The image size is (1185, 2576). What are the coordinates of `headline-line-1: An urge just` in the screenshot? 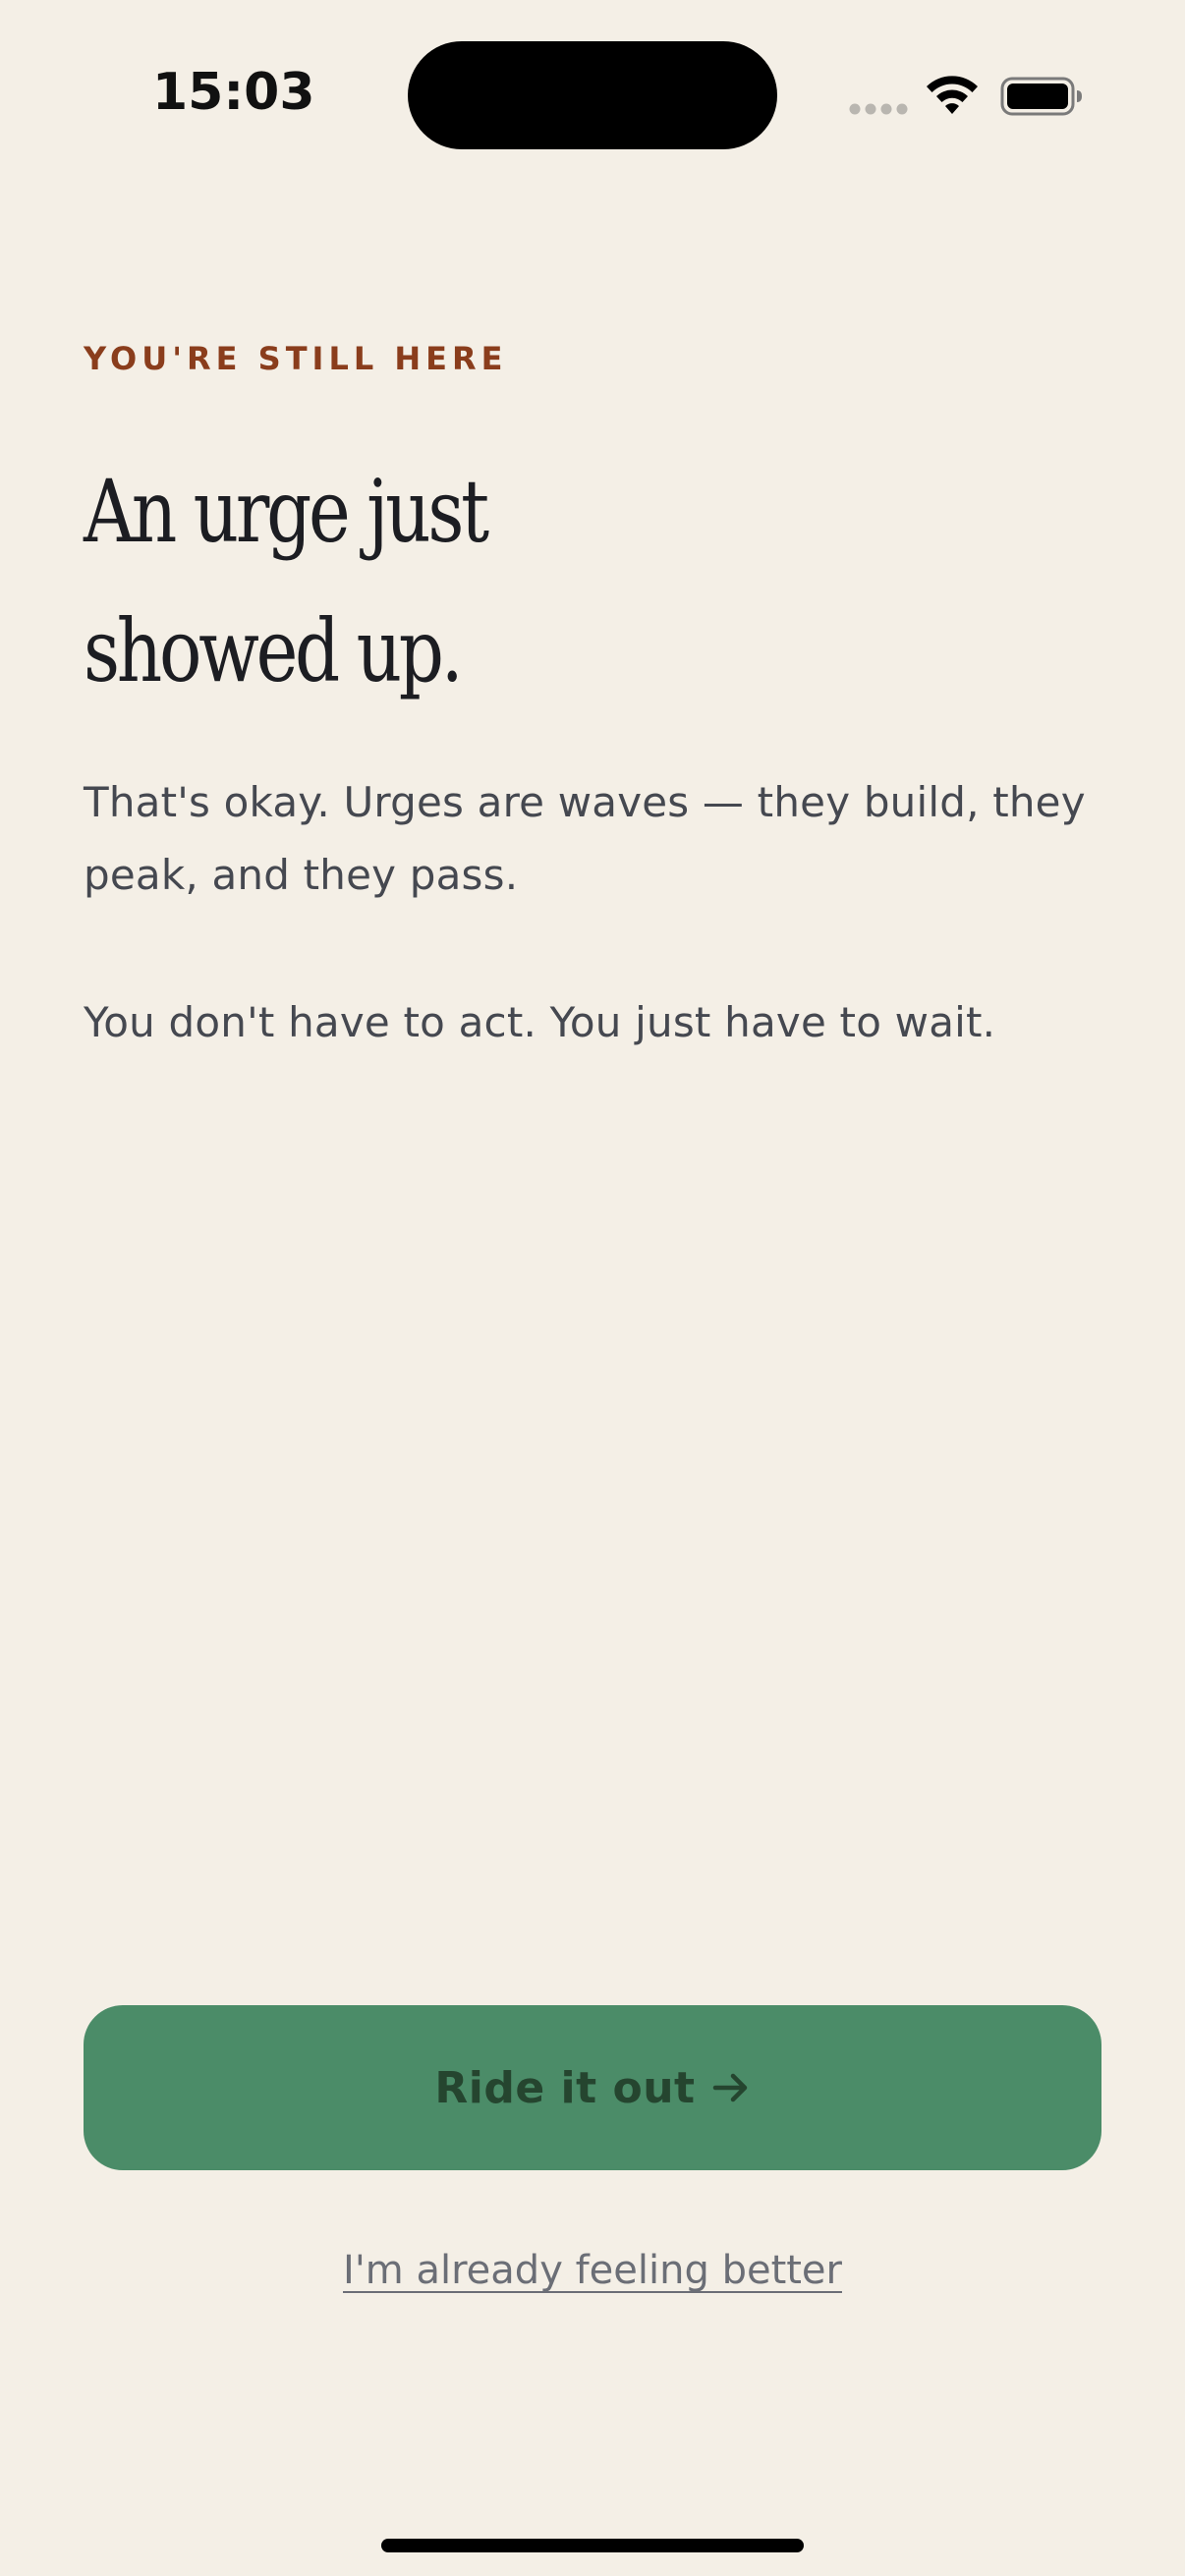 It's located at (287, 511).